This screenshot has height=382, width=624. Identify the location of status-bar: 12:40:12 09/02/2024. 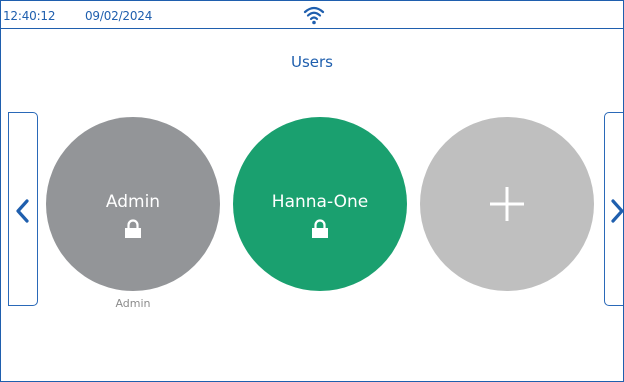
(312, 15).